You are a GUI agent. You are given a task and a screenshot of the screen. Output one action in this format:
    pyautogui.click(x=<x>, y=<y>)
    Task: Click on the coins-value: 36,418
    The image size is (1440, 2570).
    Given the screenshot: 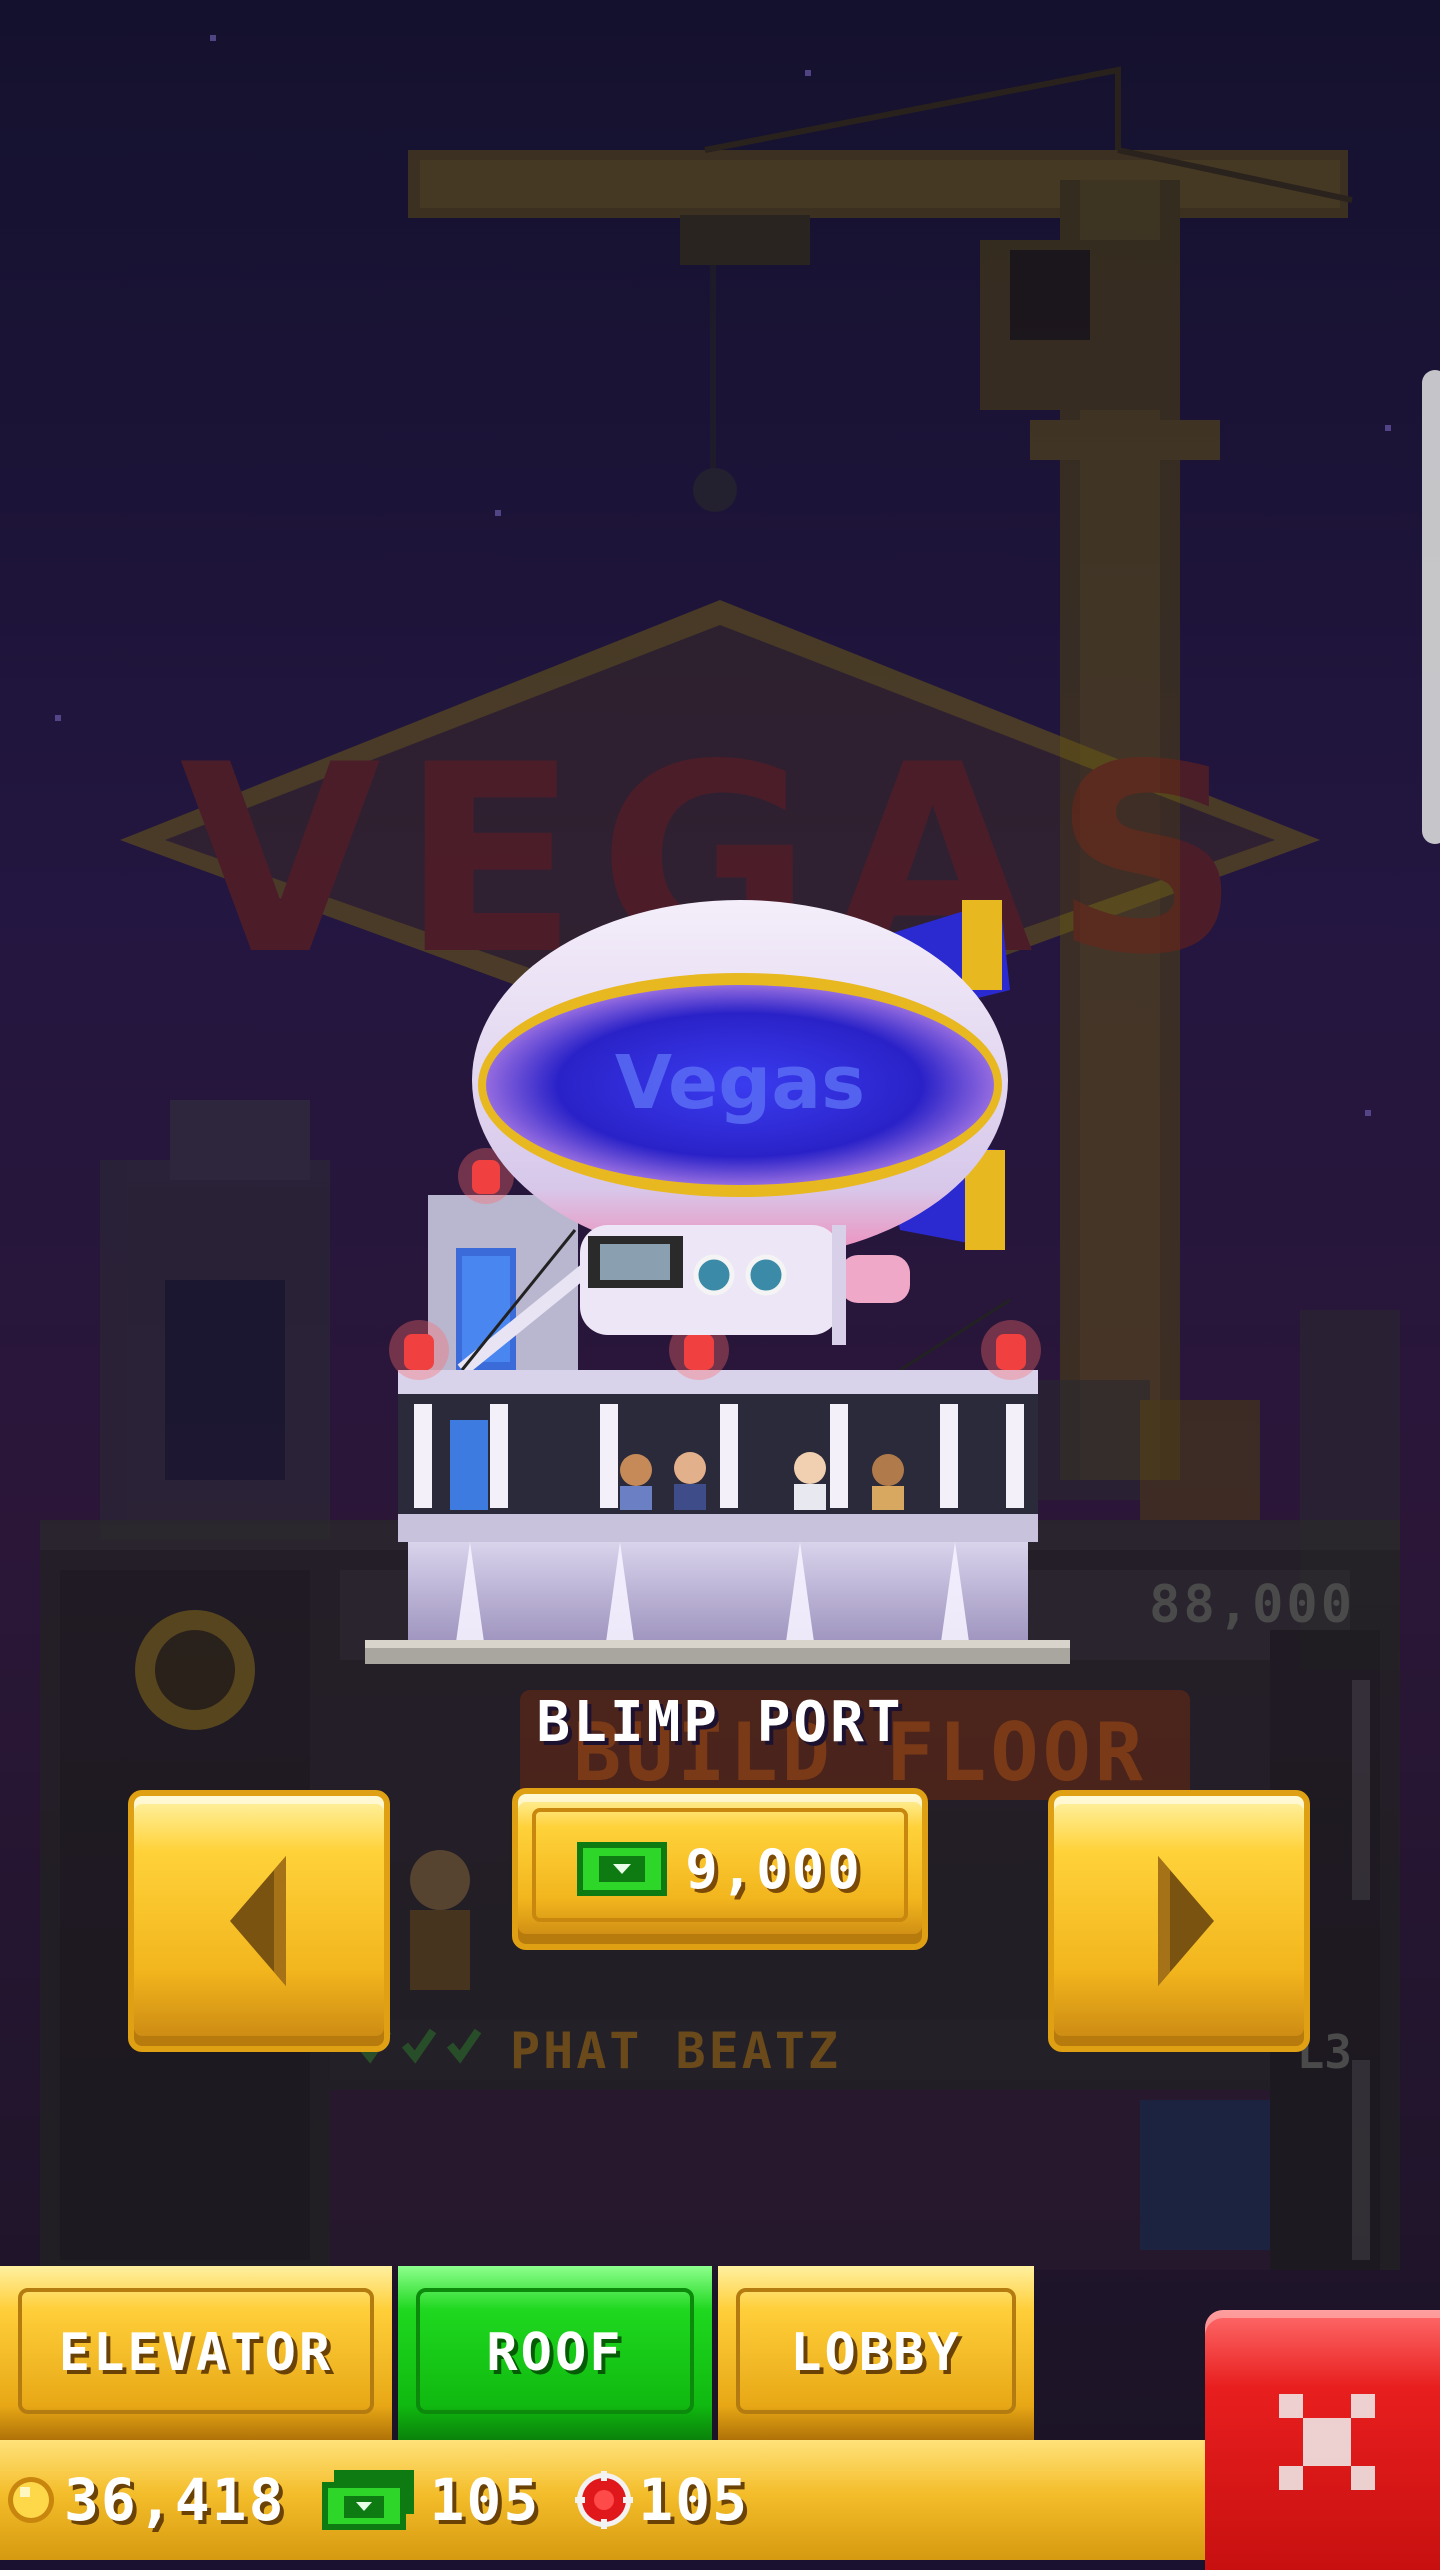 What is the action you would take?
    pyautogui.click(x=175, y=2500)
    